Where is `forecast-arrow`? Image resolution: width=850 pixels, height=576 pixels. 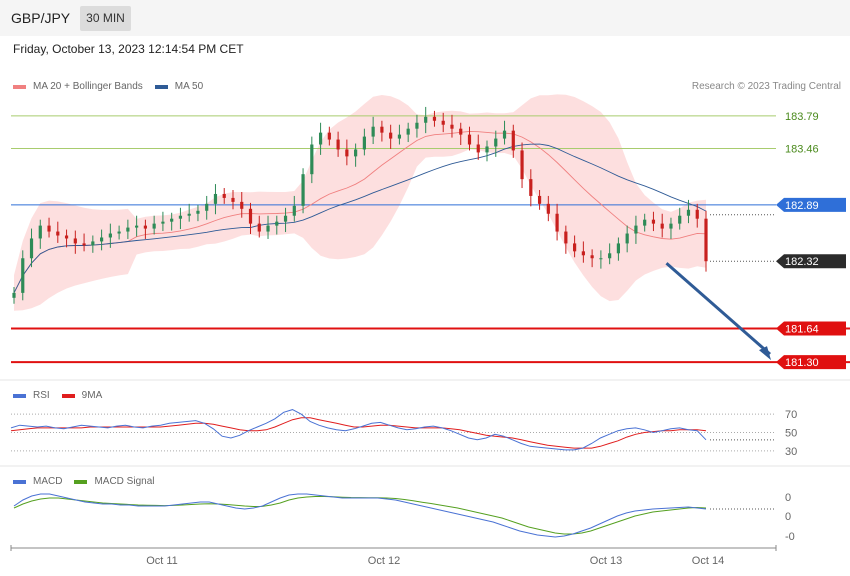 forecast-arrow is located at coordinates (718, 309).